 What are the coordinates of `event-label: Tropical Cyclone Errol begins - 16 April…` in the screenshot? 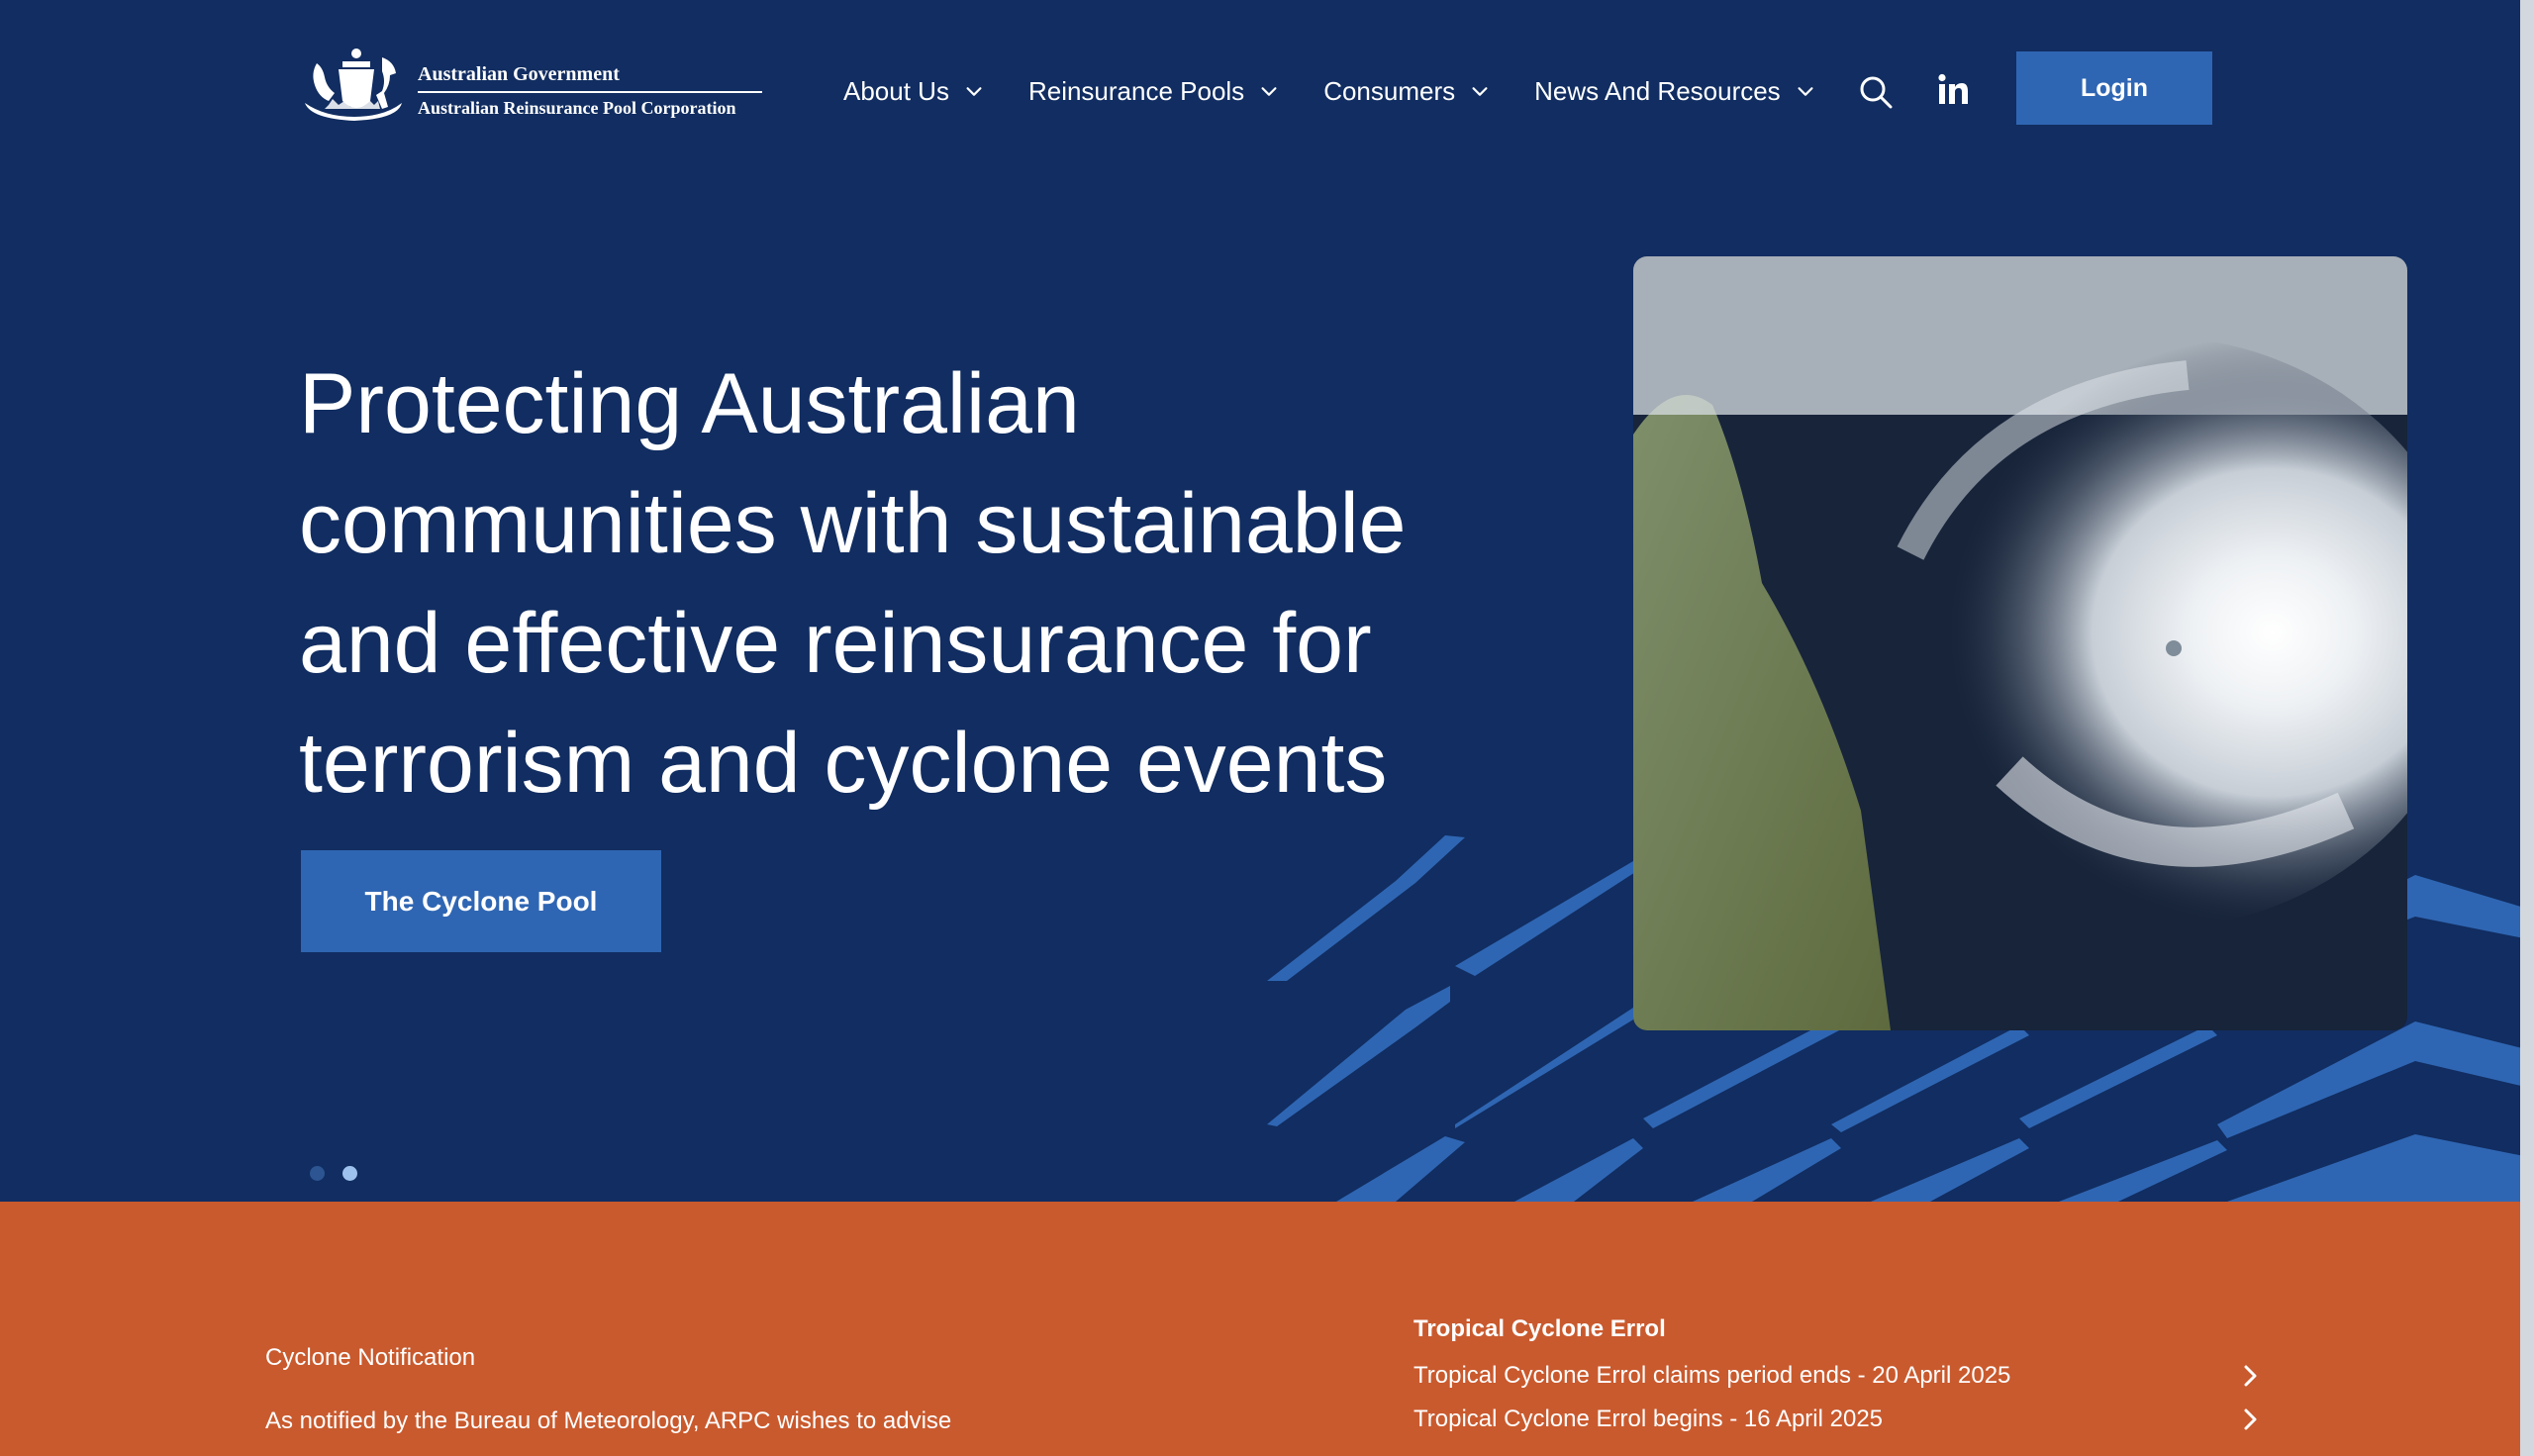 It's located at (1649, 1419).